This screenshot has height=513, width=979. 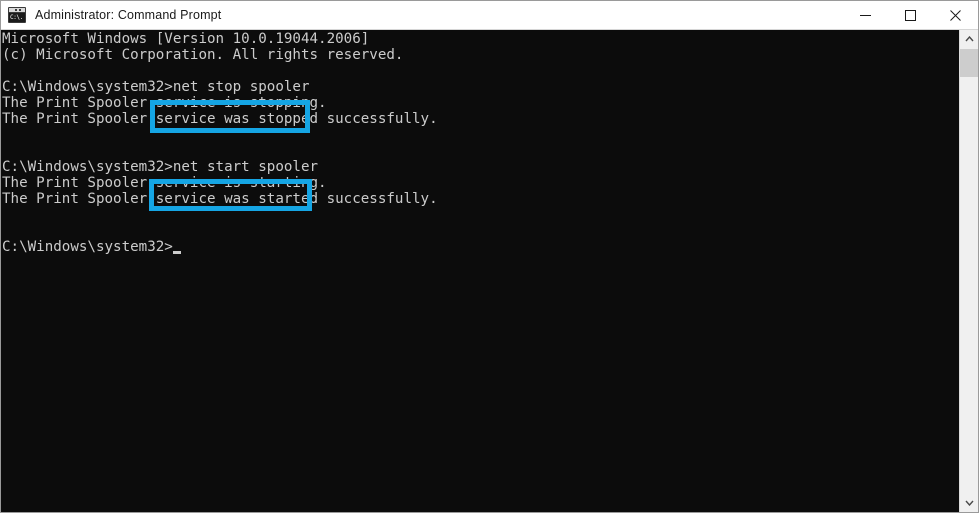 I want to click on chevron-down-icon, so click(x=969, y=503).